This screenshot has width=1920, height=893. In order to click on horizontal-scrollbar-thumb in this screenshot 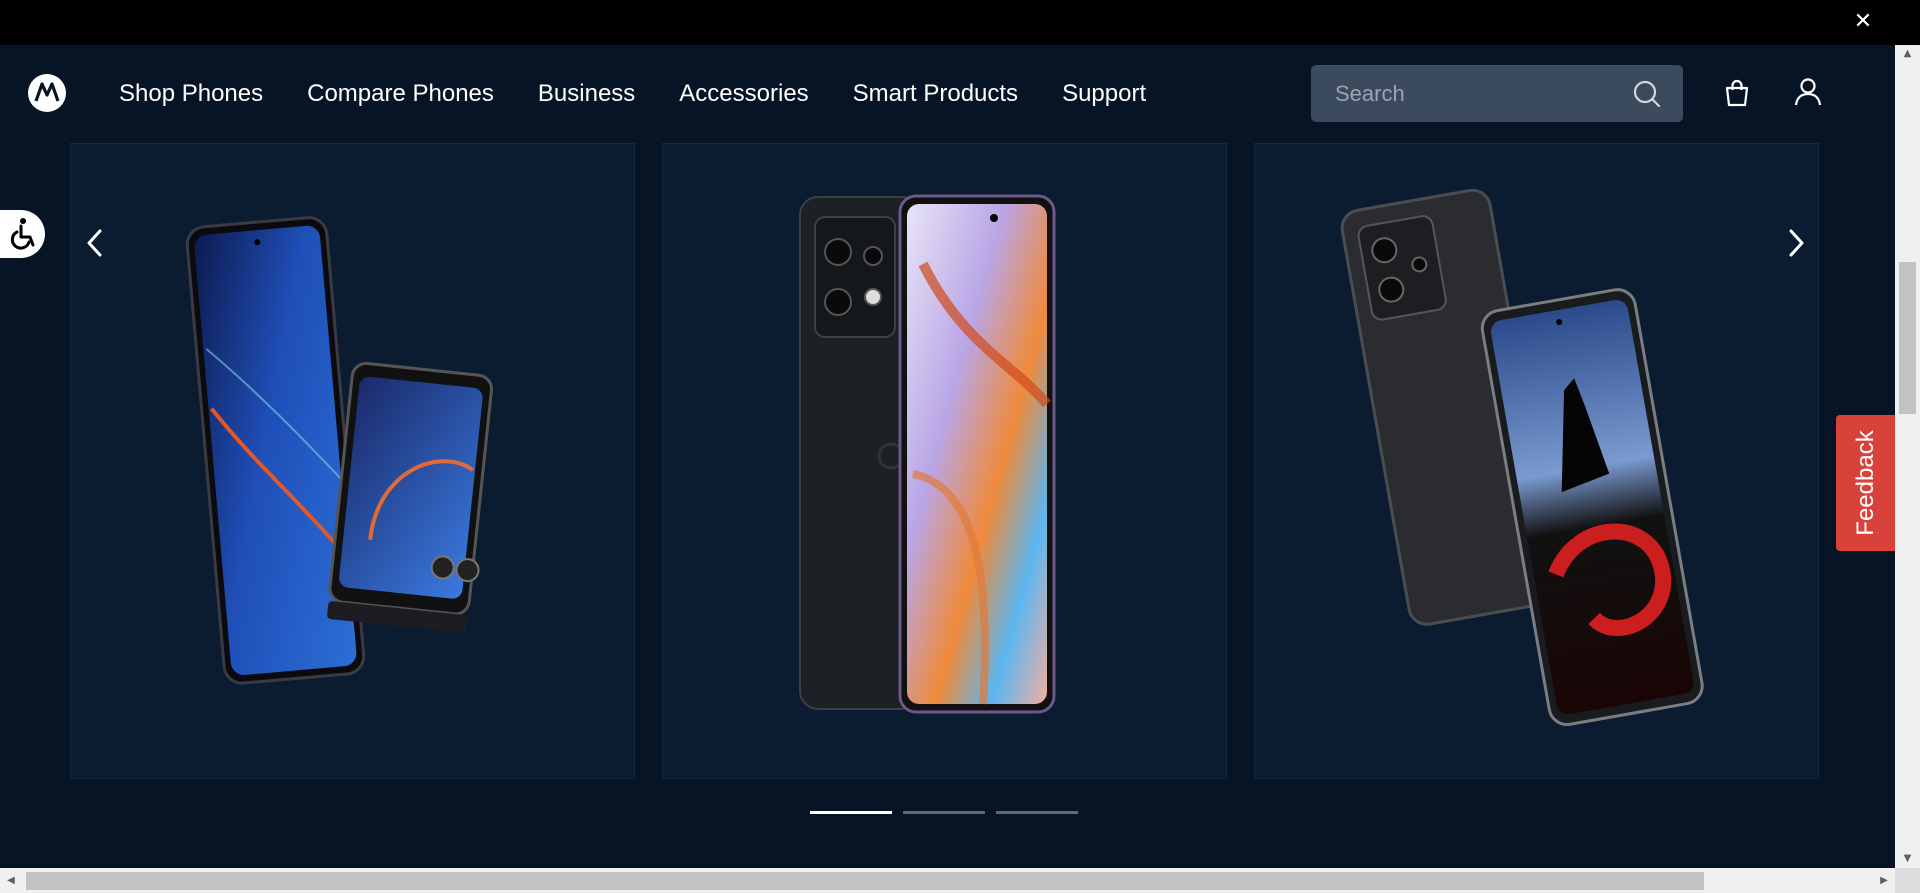, I will do `click(865, 881)`.